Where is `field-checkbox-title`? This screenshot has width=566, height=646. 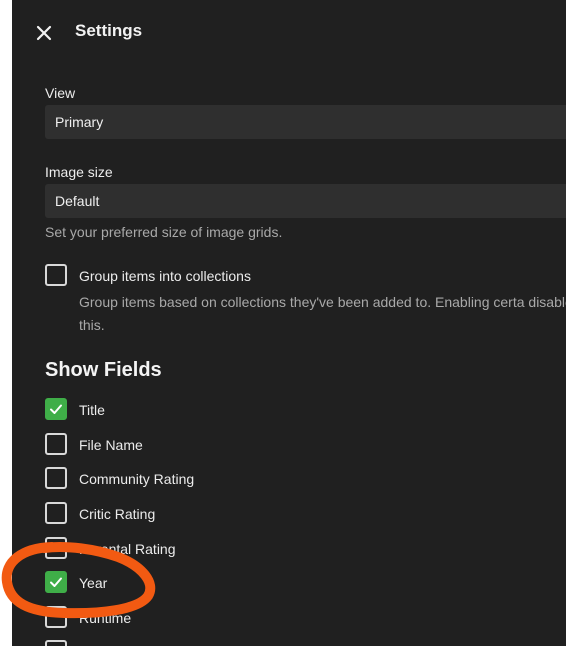 field-checkbox-title is located at coordinates (56, 409).